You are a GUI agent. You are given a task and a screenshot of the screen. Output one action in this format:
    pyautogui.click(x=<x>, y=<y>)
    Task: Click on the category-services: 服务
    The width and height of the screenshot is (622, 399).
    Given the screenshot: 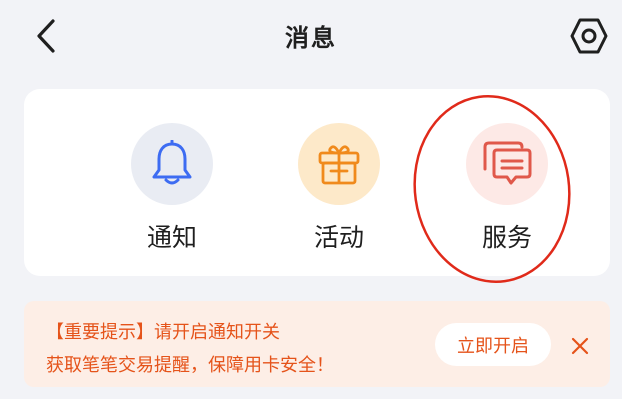 What is the action you would take?
    pyautogui.click(x=507, y=188)
    